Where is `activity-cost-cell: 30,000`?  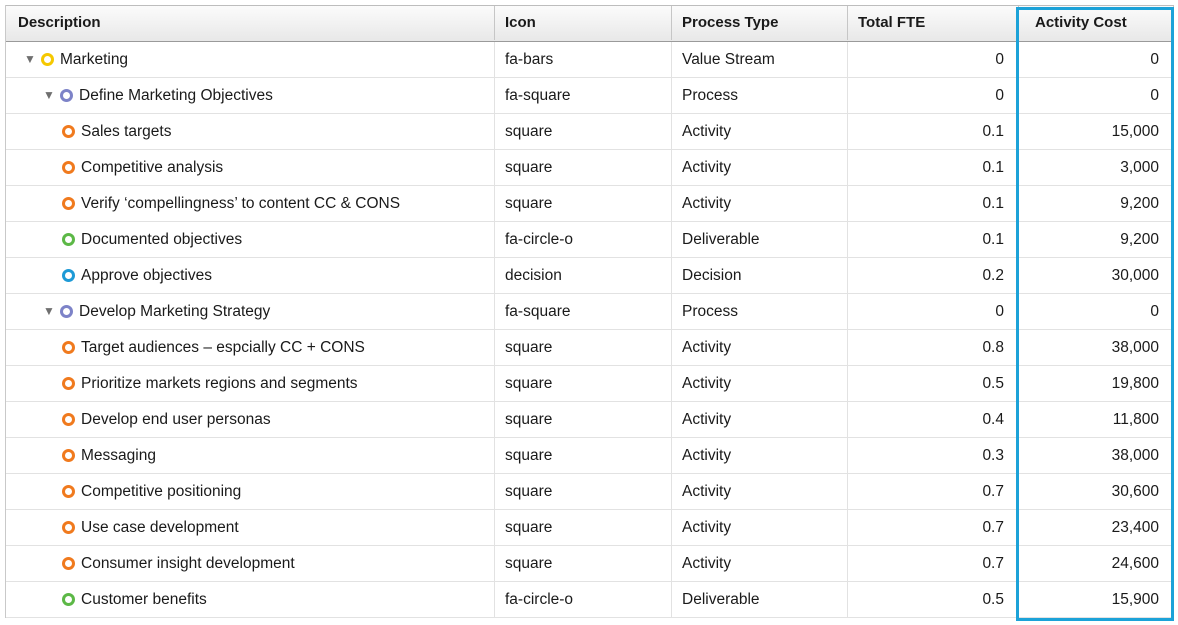 activity-cost-cell: 30,000 is located at coordinates (1096, 275).